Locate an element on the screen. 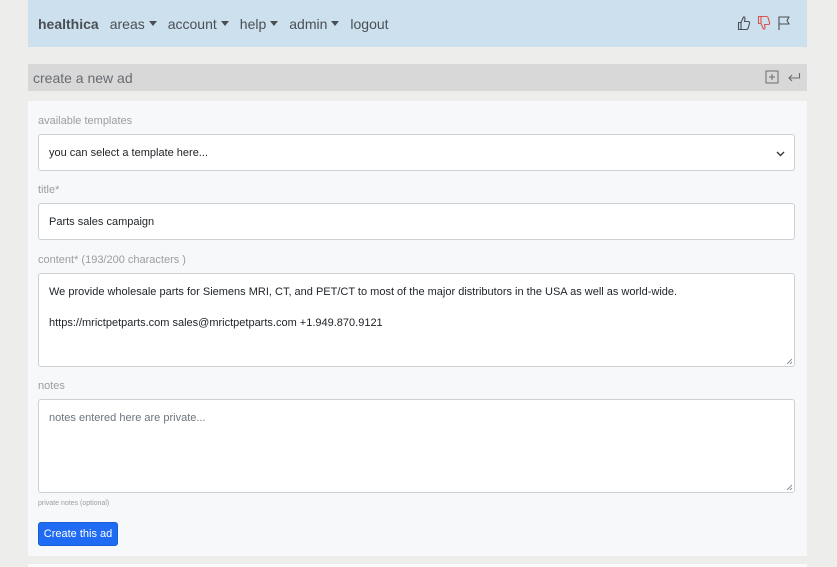  return-arrow-icon is located at coordinates (794, 77).